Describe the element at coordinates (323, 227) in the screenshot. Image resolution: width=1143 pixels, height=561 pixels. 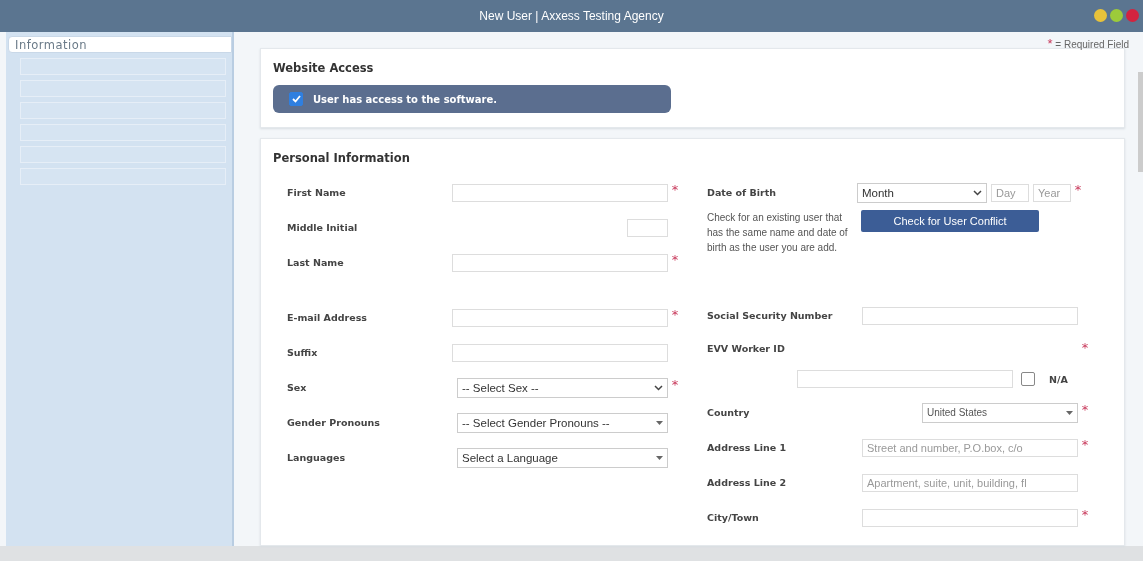
I see `field-label: Middle Initial` at that location.